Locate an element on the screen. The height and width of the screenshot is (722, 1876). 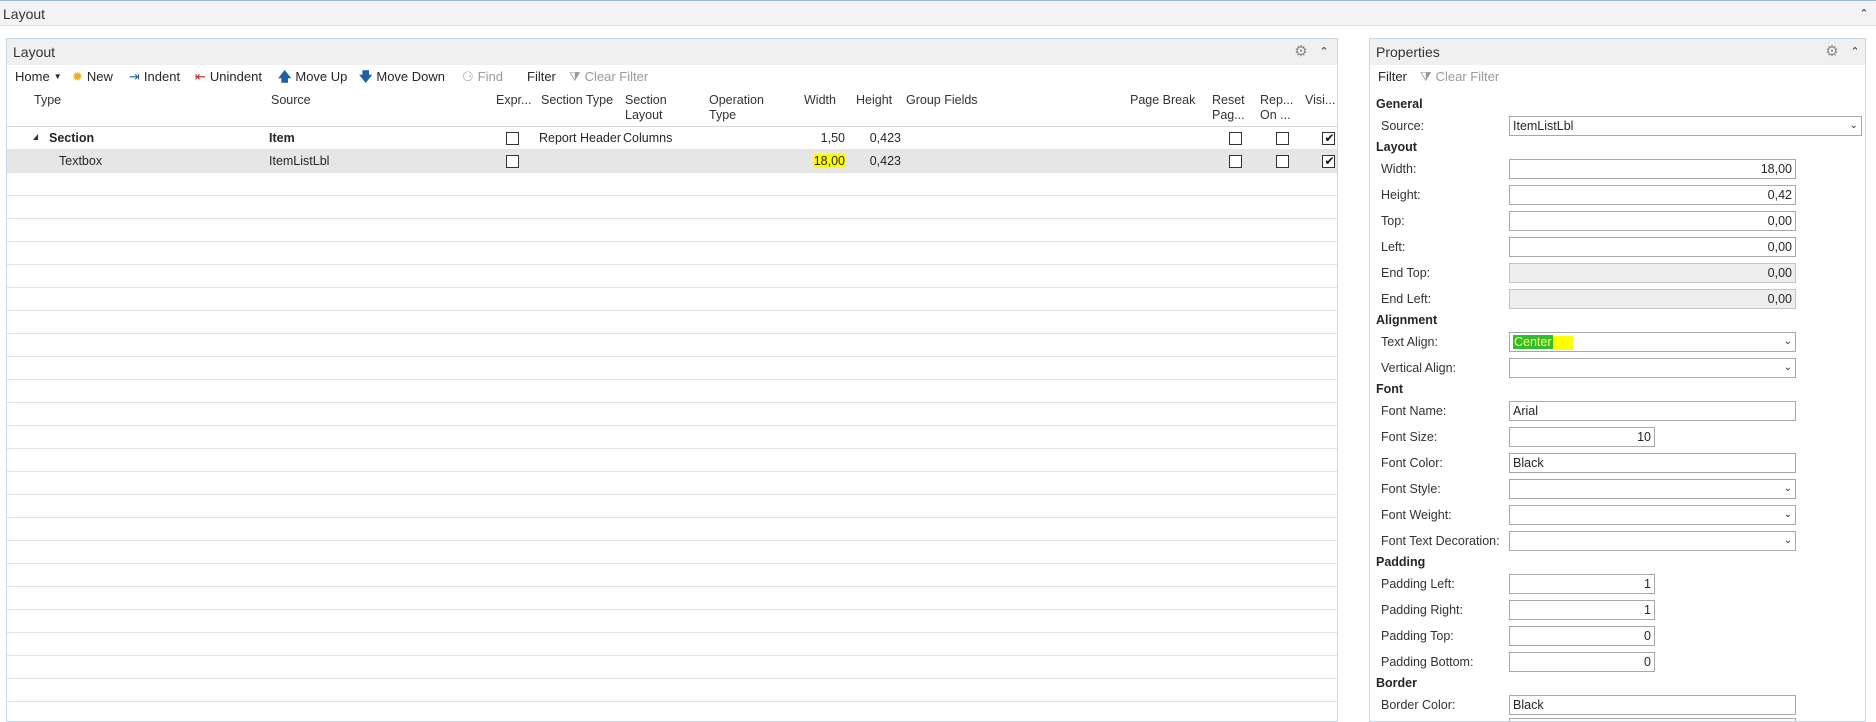
sun-icon: ✹ is located at coordinates (77, 76).